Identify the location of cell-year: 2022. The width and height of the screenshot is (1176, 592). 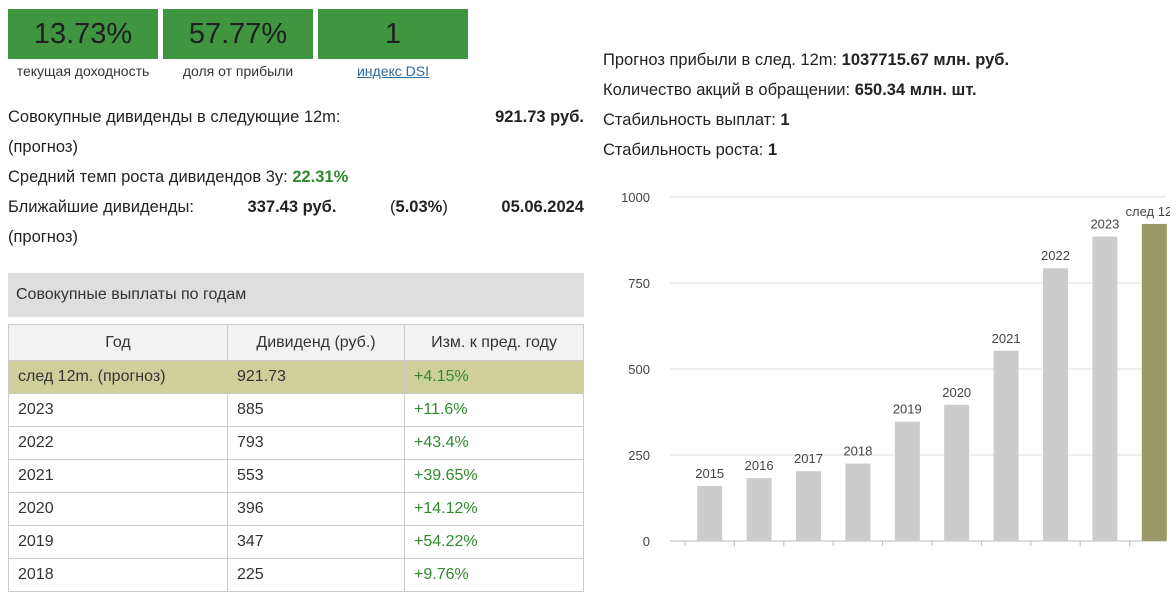
(118, 443).